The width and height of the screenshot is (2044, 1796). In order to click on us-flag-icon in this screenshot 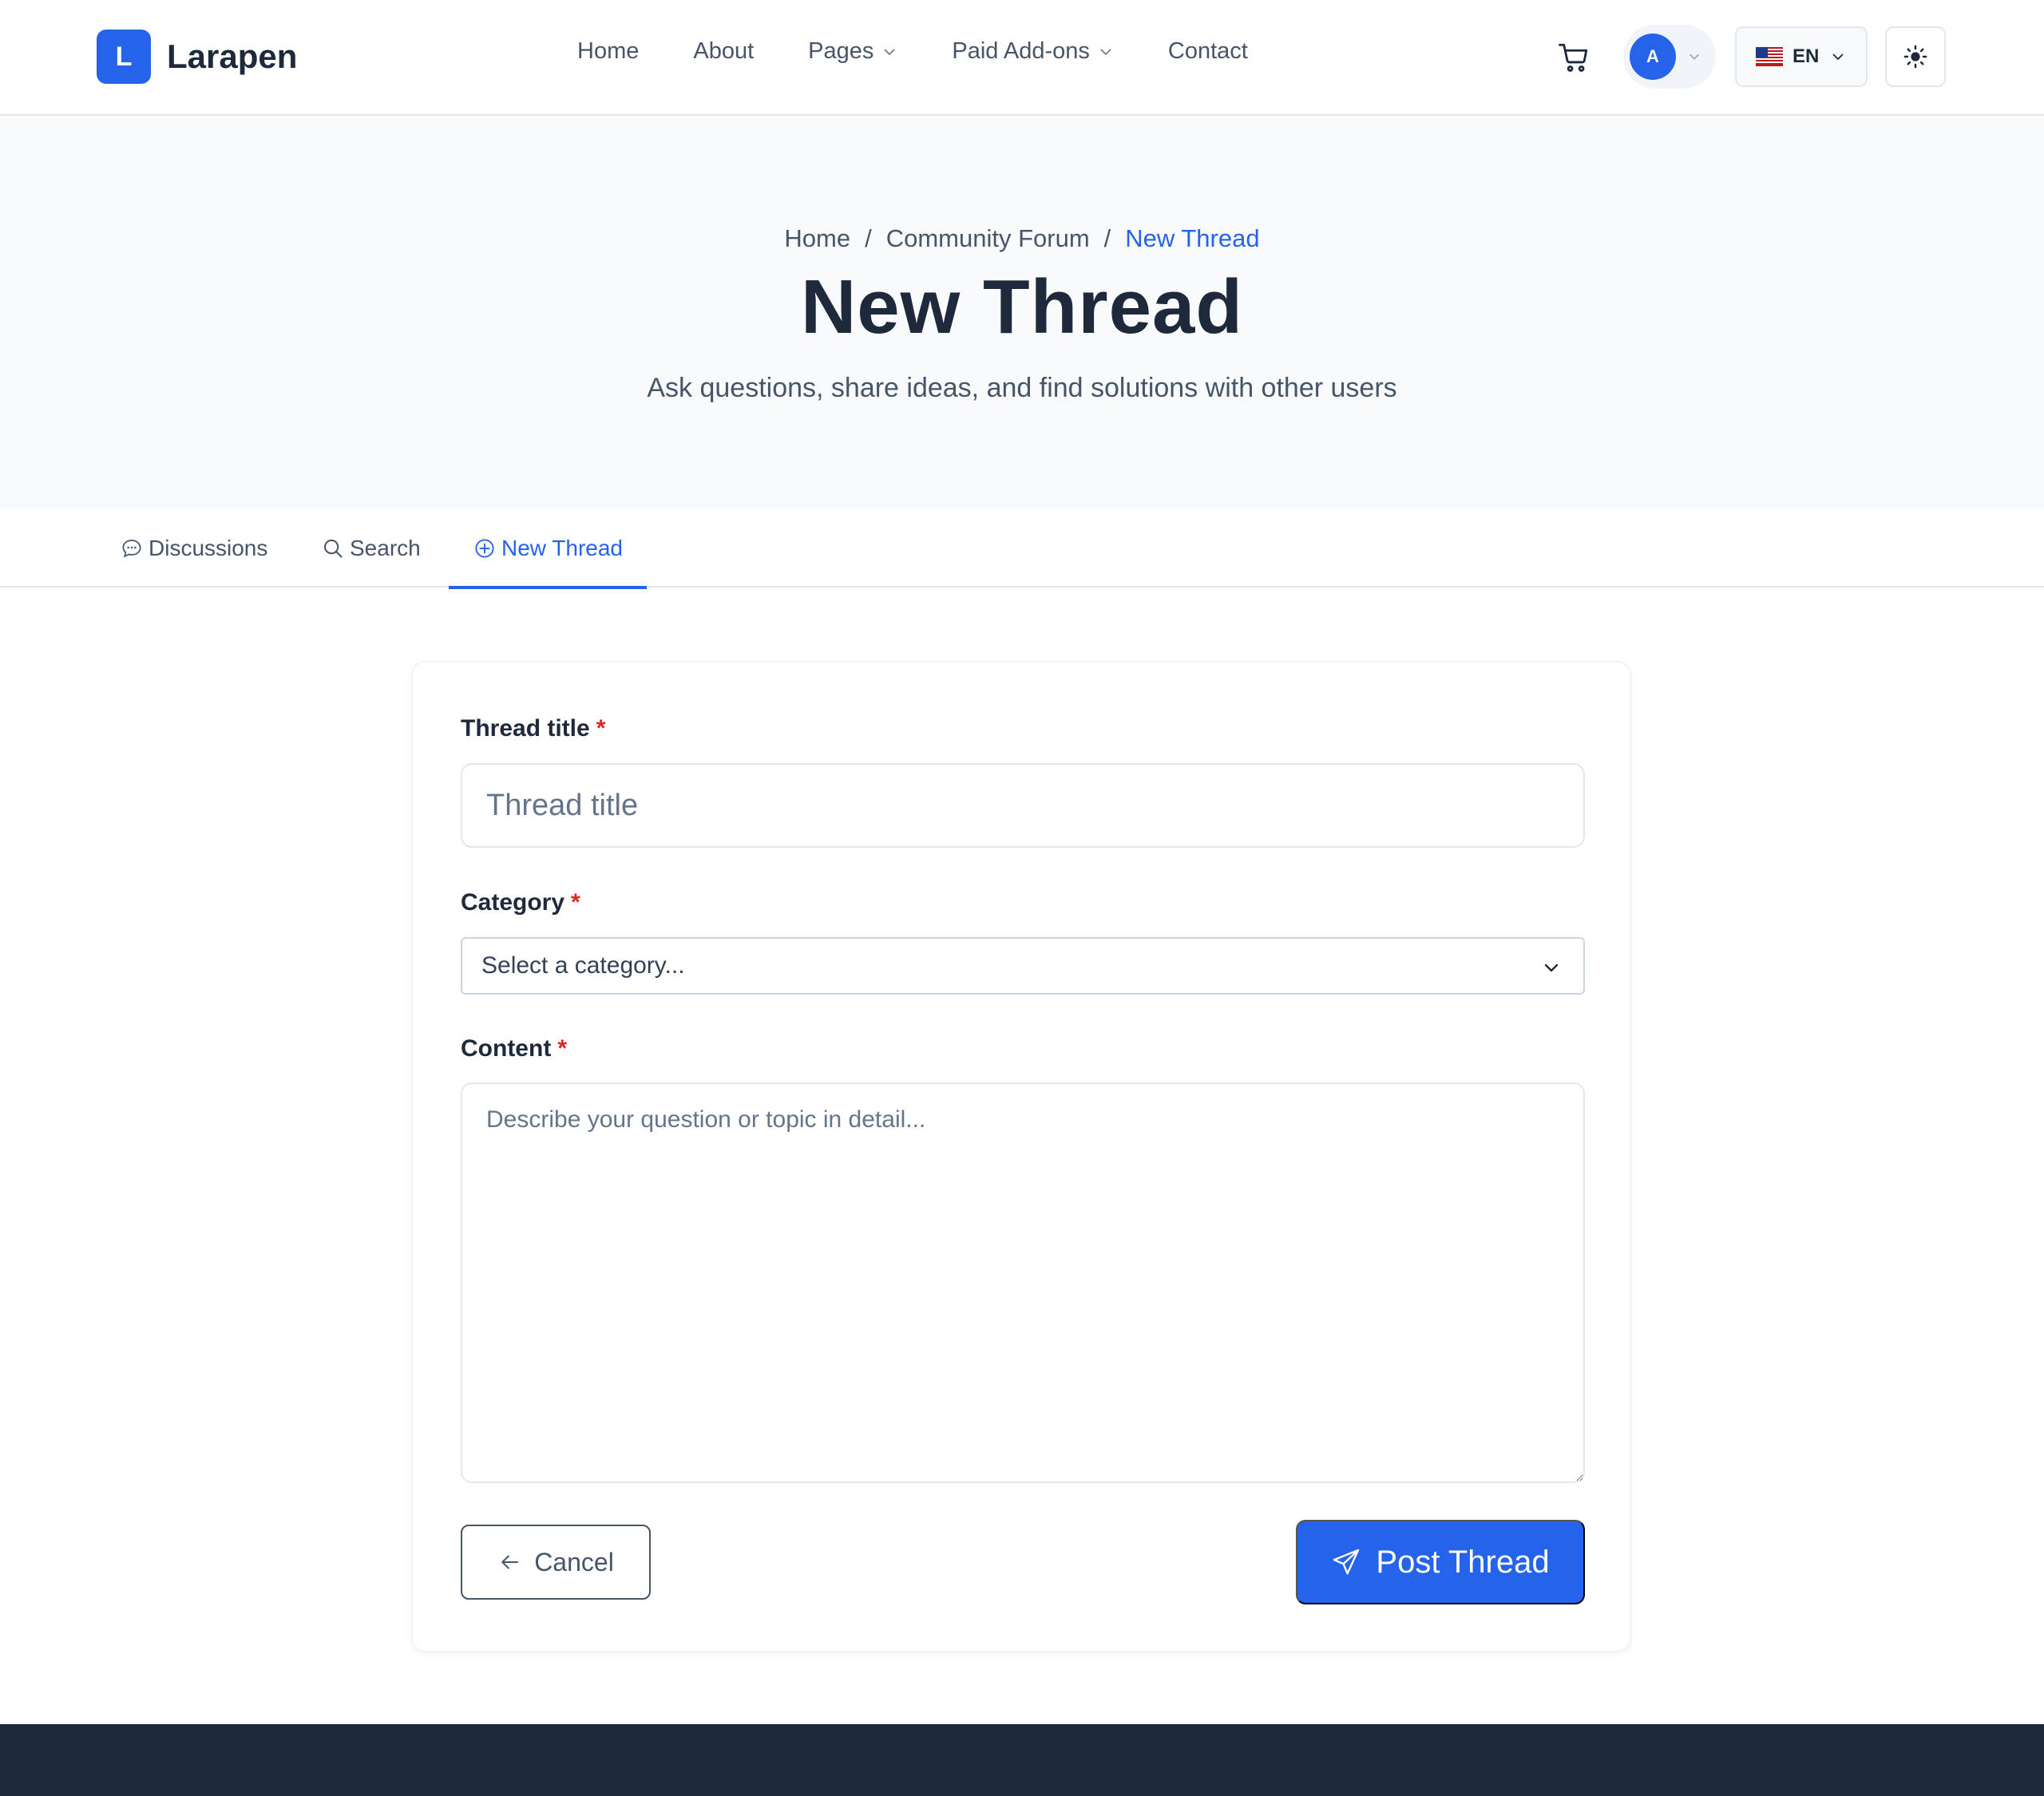, I will do `click(1769, 57)`.